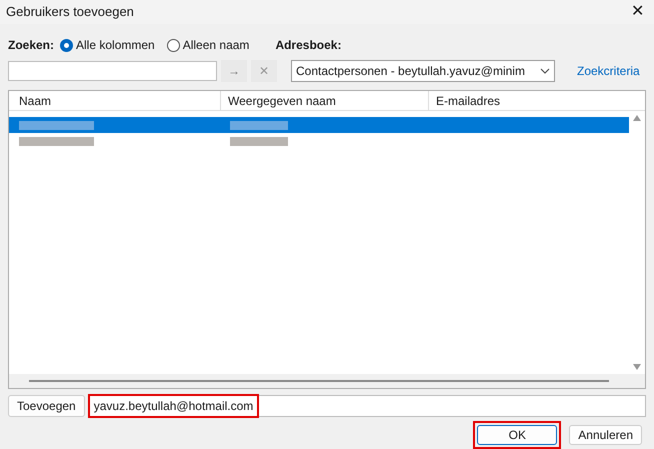  I want to click on search-criteria-link: Zoekcriteria, so click(608, 71).